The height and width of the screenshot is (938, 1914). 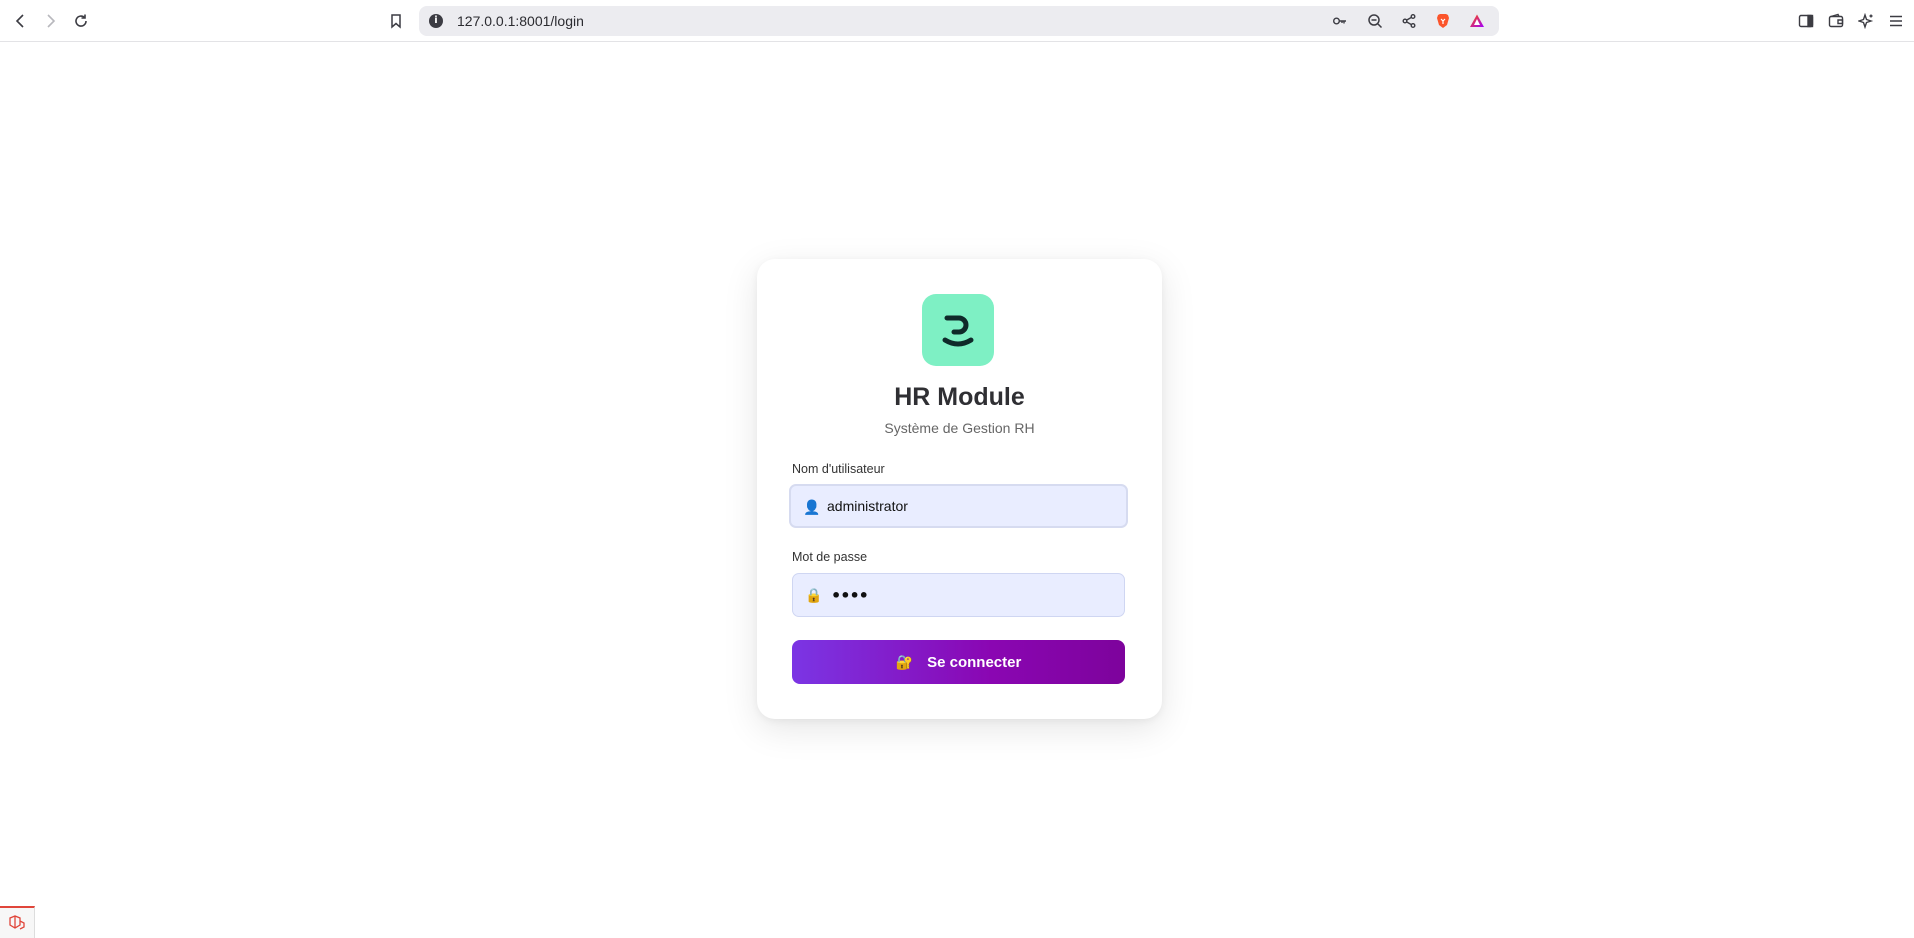 I want to click on brave-rewards-icon, so click(x=1477, y=21).